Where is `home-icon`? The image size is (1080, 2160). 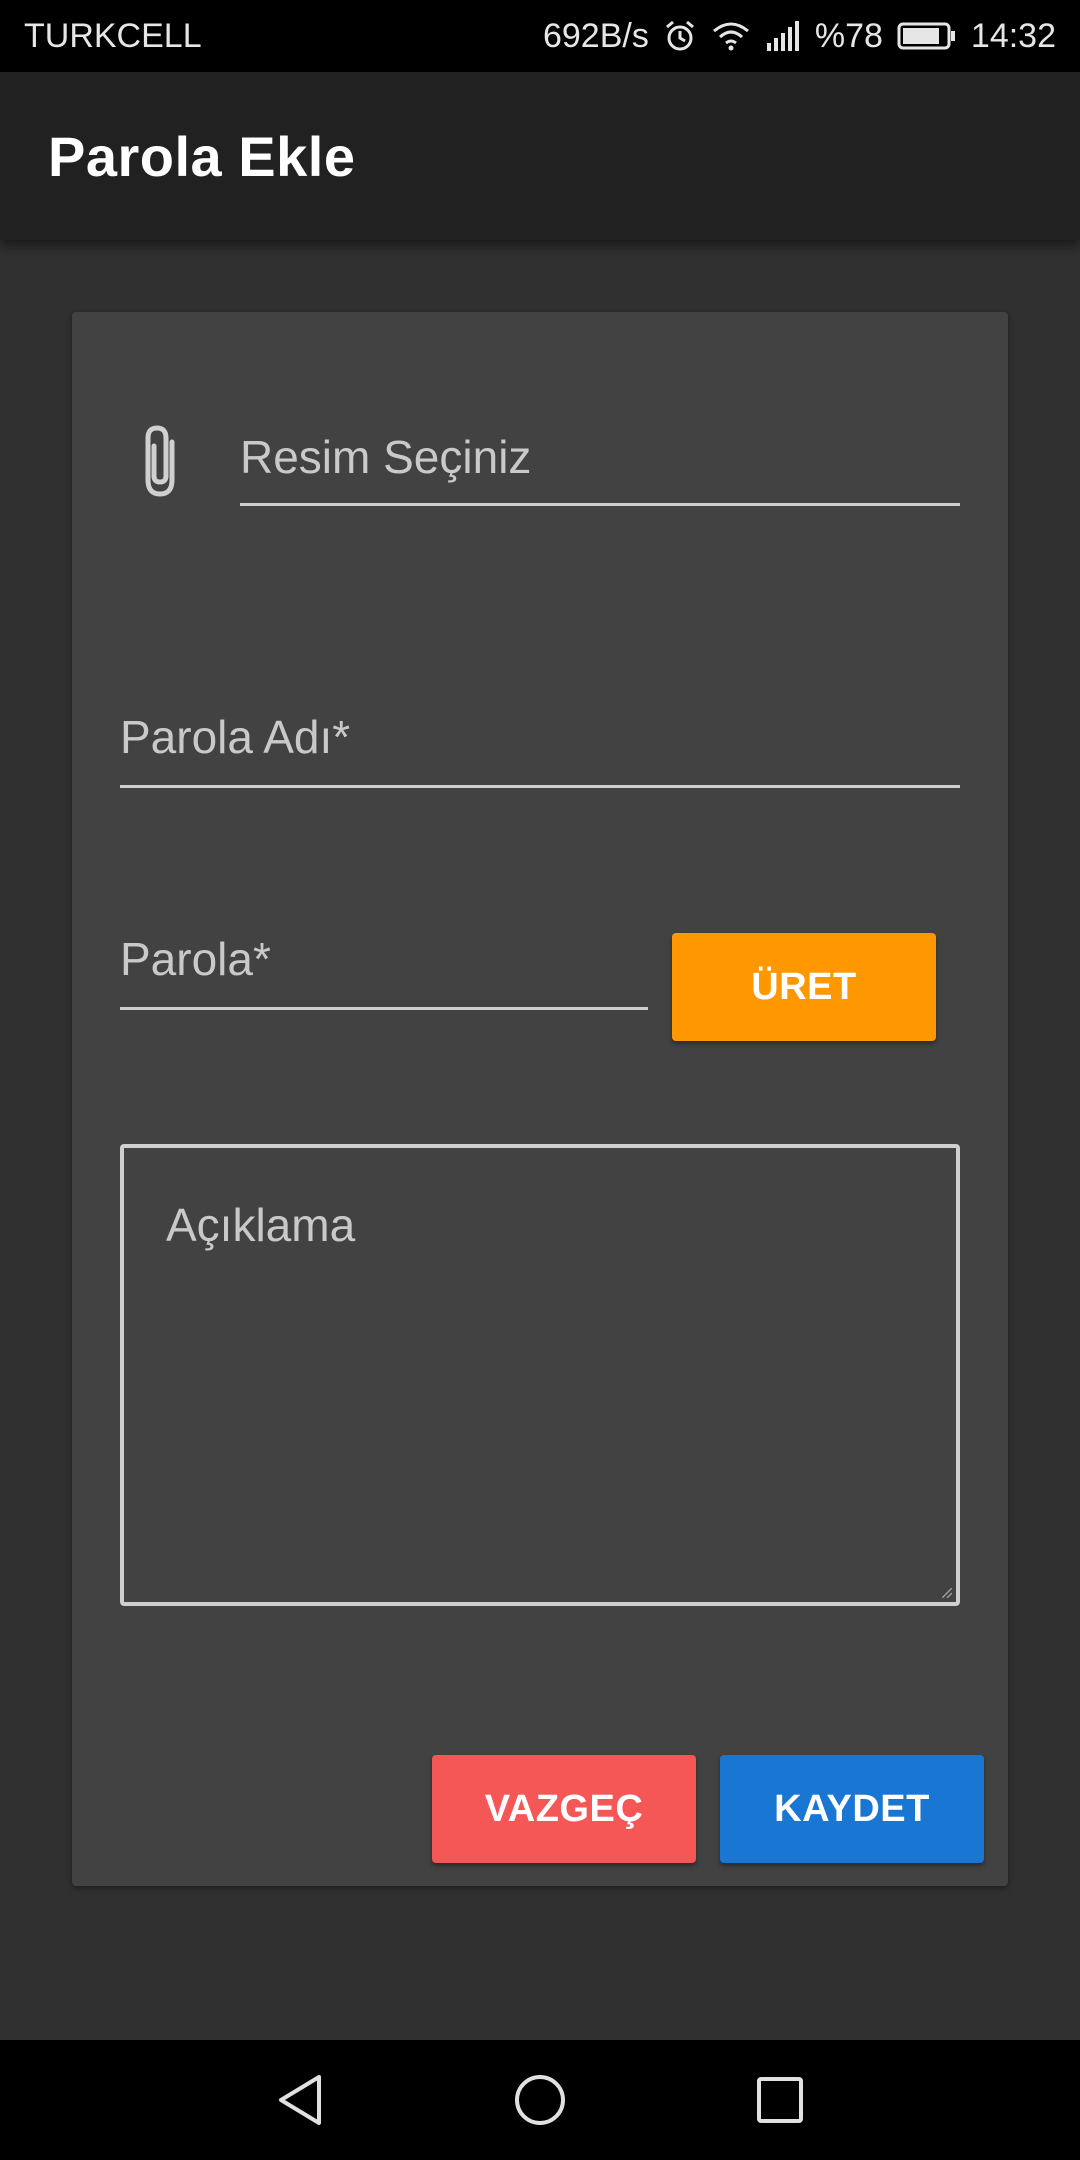
home-icon is located at coordinates (540, 2100).